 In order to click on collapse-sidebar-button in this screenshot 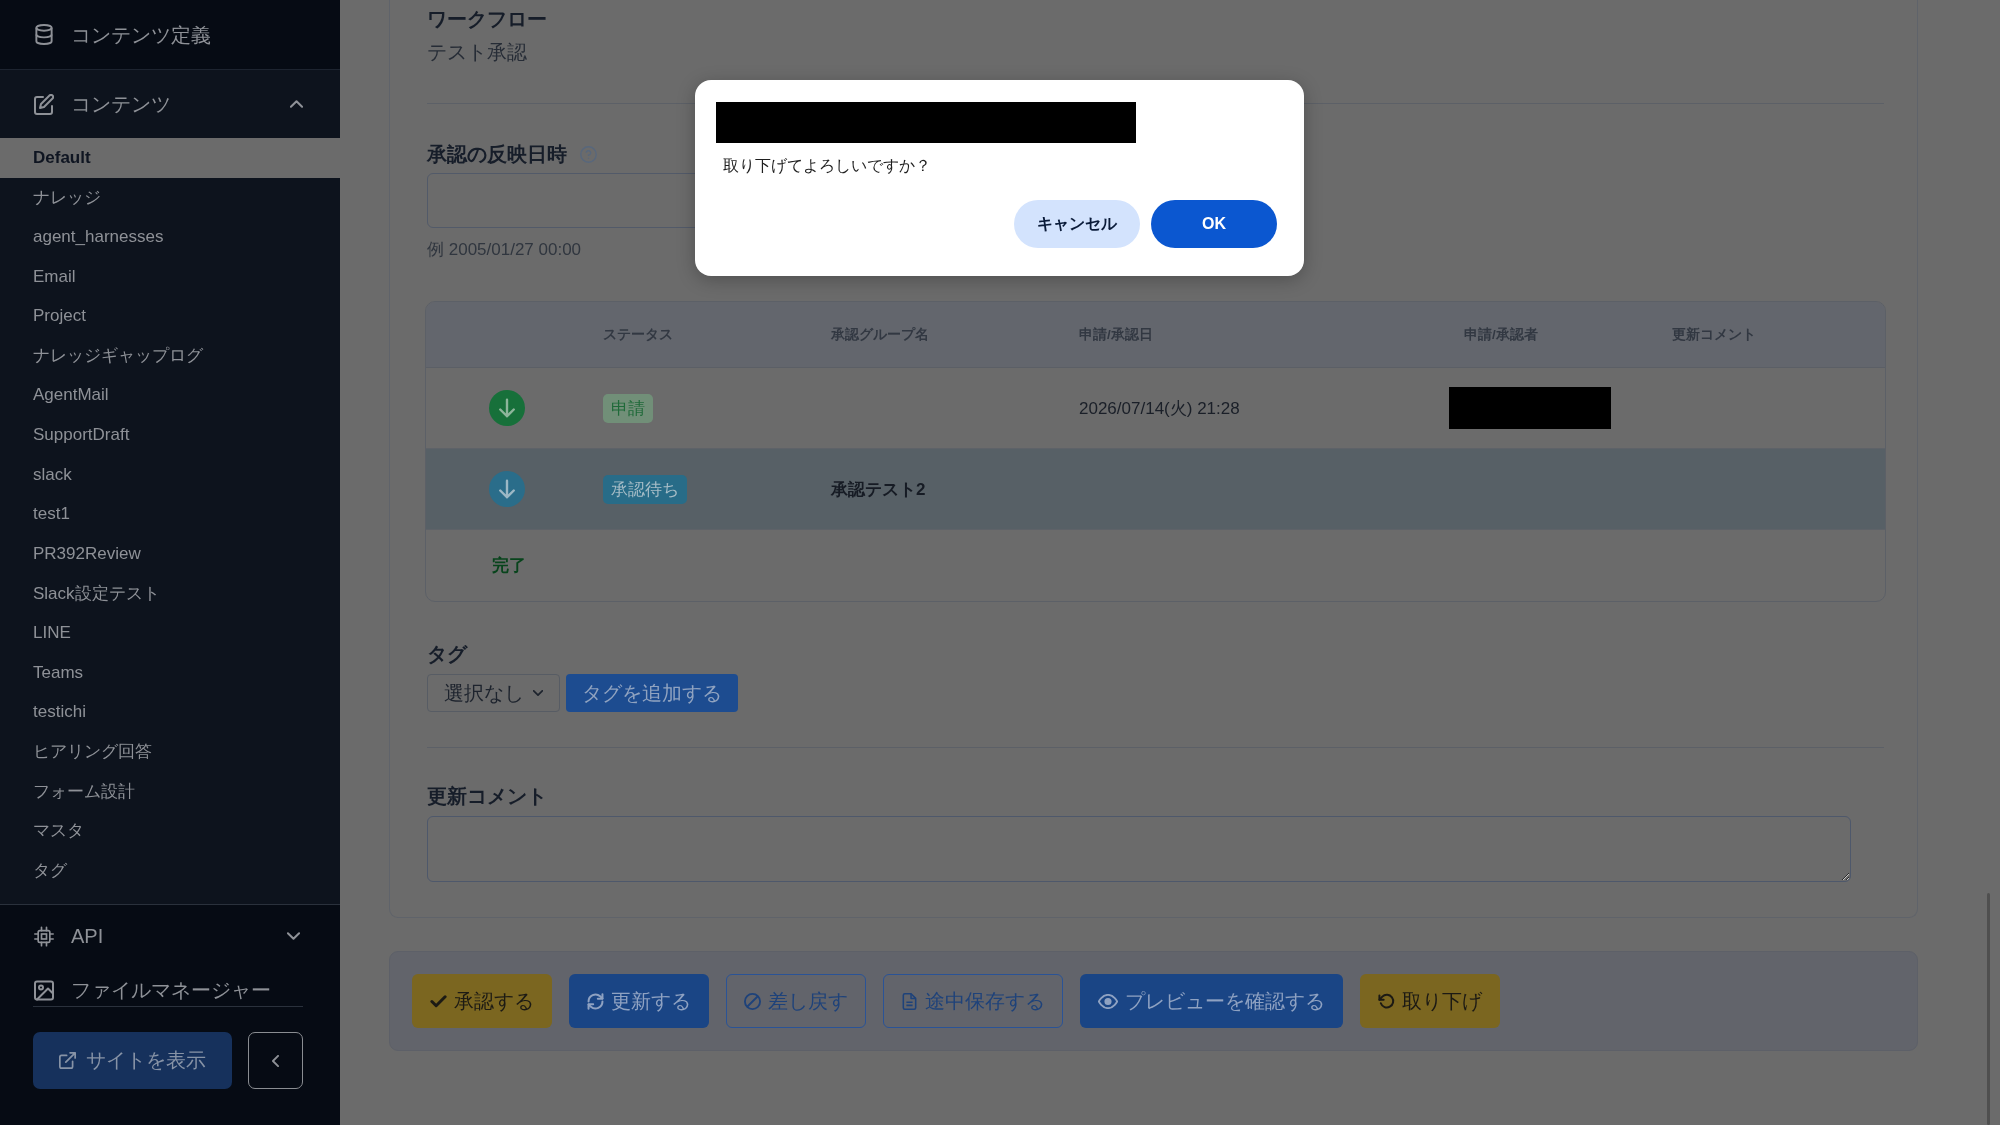, I will do `click(275, 1060)`.